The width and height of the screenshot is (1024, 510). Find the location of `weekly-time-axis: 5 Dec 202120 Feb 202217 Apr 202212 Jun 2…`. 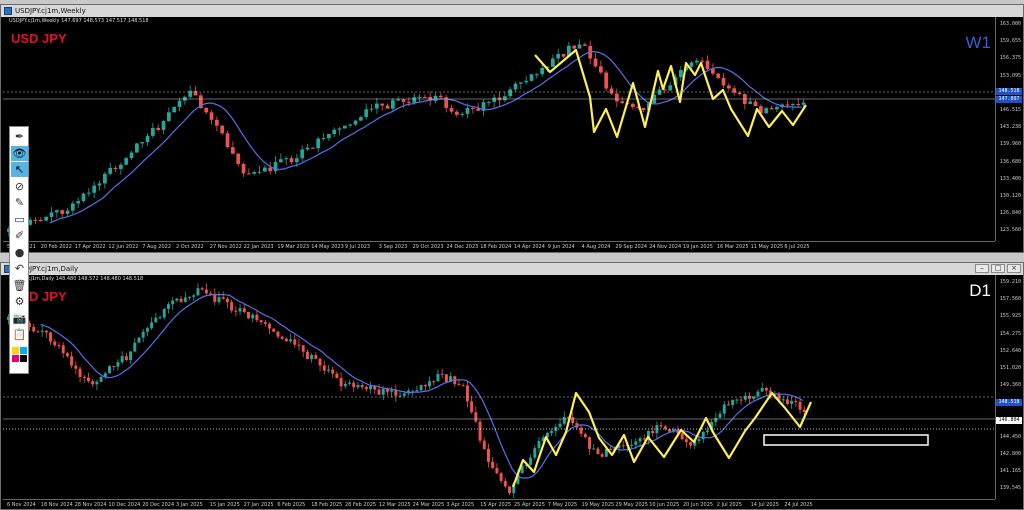

weekly-time-axis: 5 Dec 202120 Feb 202217 Apr 202212 Jun 2… is located at coordinates (499, 246).